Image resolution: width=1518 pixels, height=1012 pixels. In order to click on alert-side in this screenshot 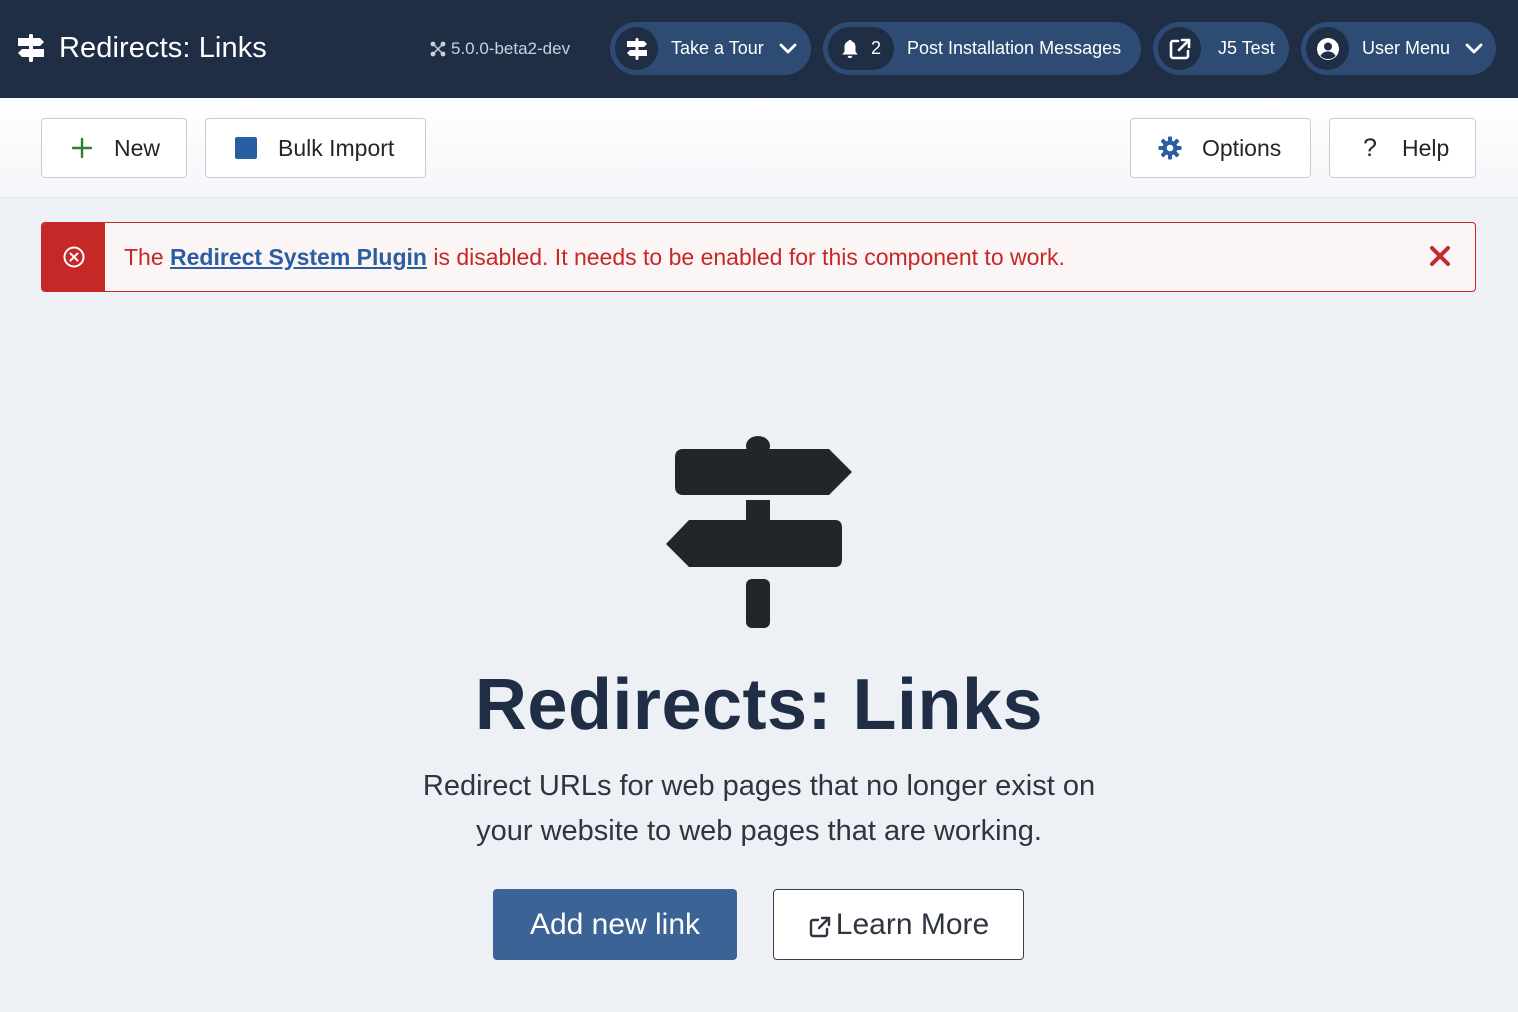, I will do `click(73, 257)`.